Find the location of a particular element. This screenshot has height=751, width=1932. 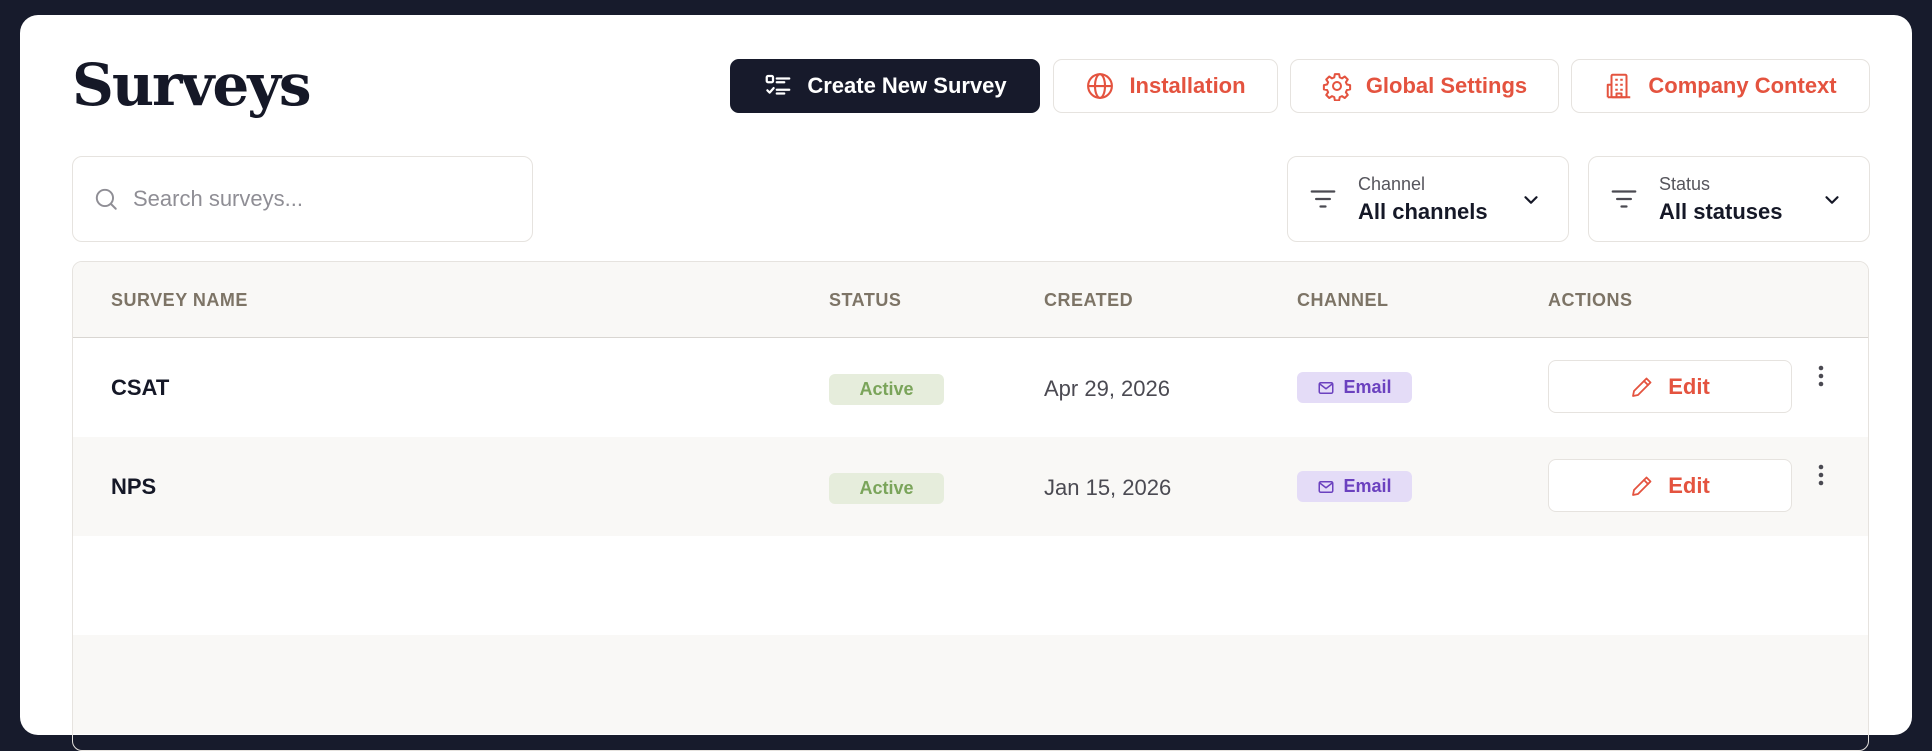

global-settings-label: Global Settings is located at coordinates (1446, 85).